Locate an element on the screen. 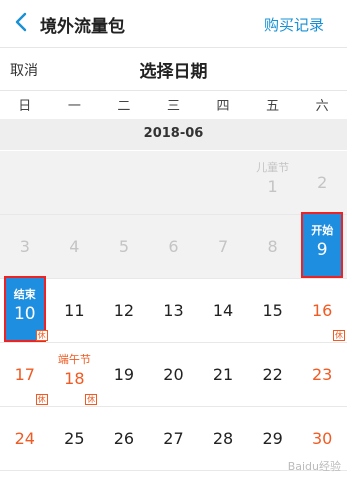 This screenshot has width=347, height=480. day-number: 13 is located at coordinates (173, 310).